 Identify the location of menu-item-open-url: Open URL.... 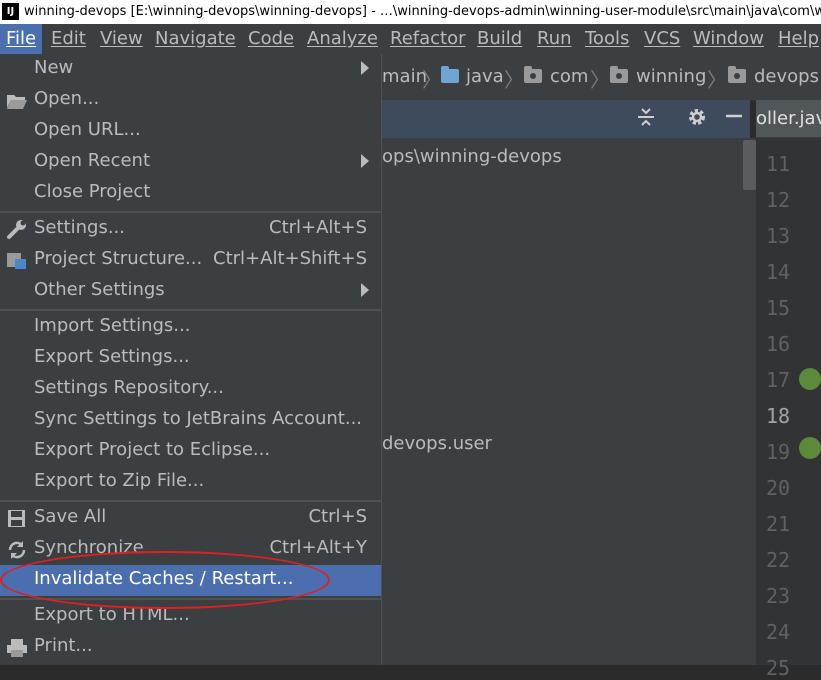
(190, 131).